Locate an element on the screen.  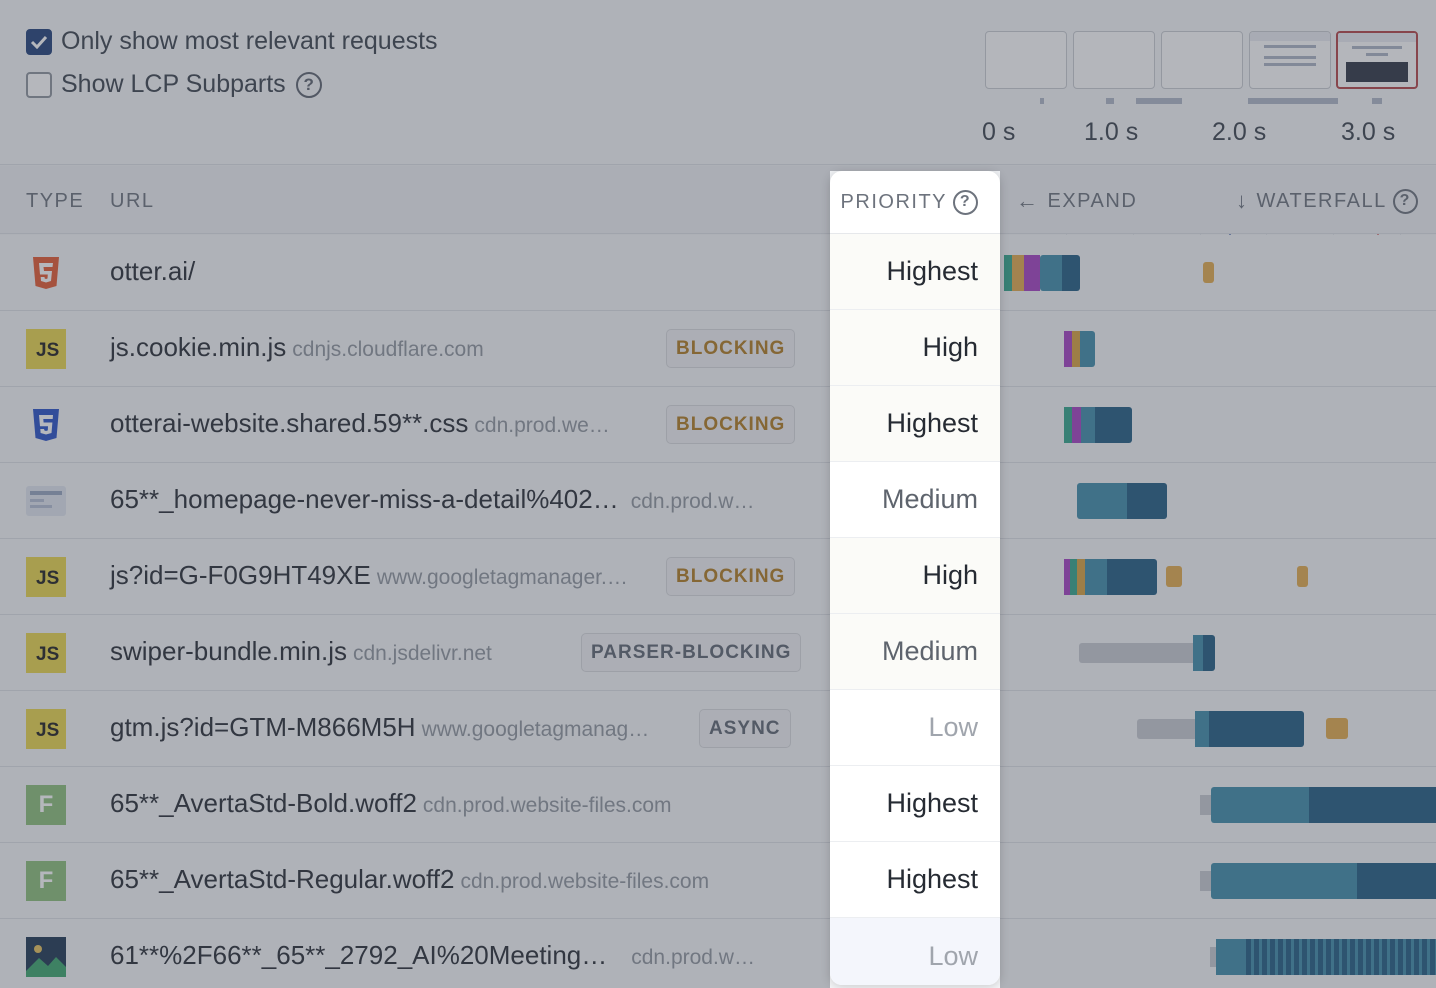
dim-overlay is located at coordinates (915, 85).